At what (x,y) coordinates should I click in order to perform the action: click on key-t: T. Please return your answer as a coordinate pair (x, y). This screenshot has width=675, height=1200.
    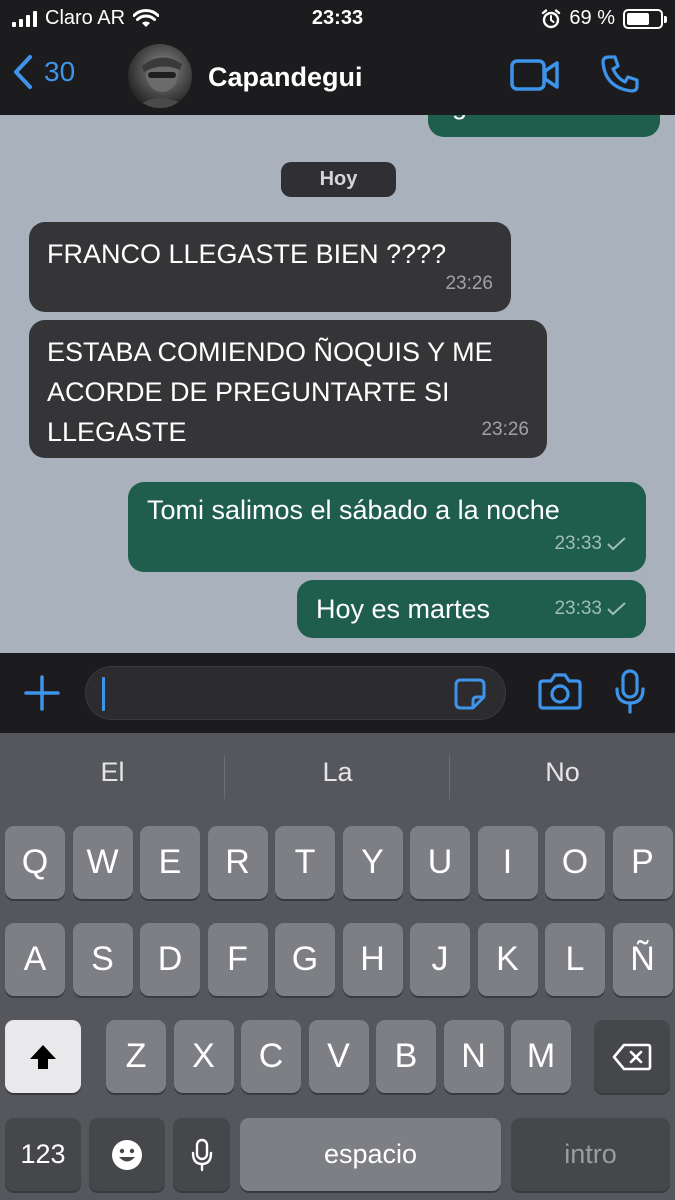
    Looking at the image, I should click on (305, 862).